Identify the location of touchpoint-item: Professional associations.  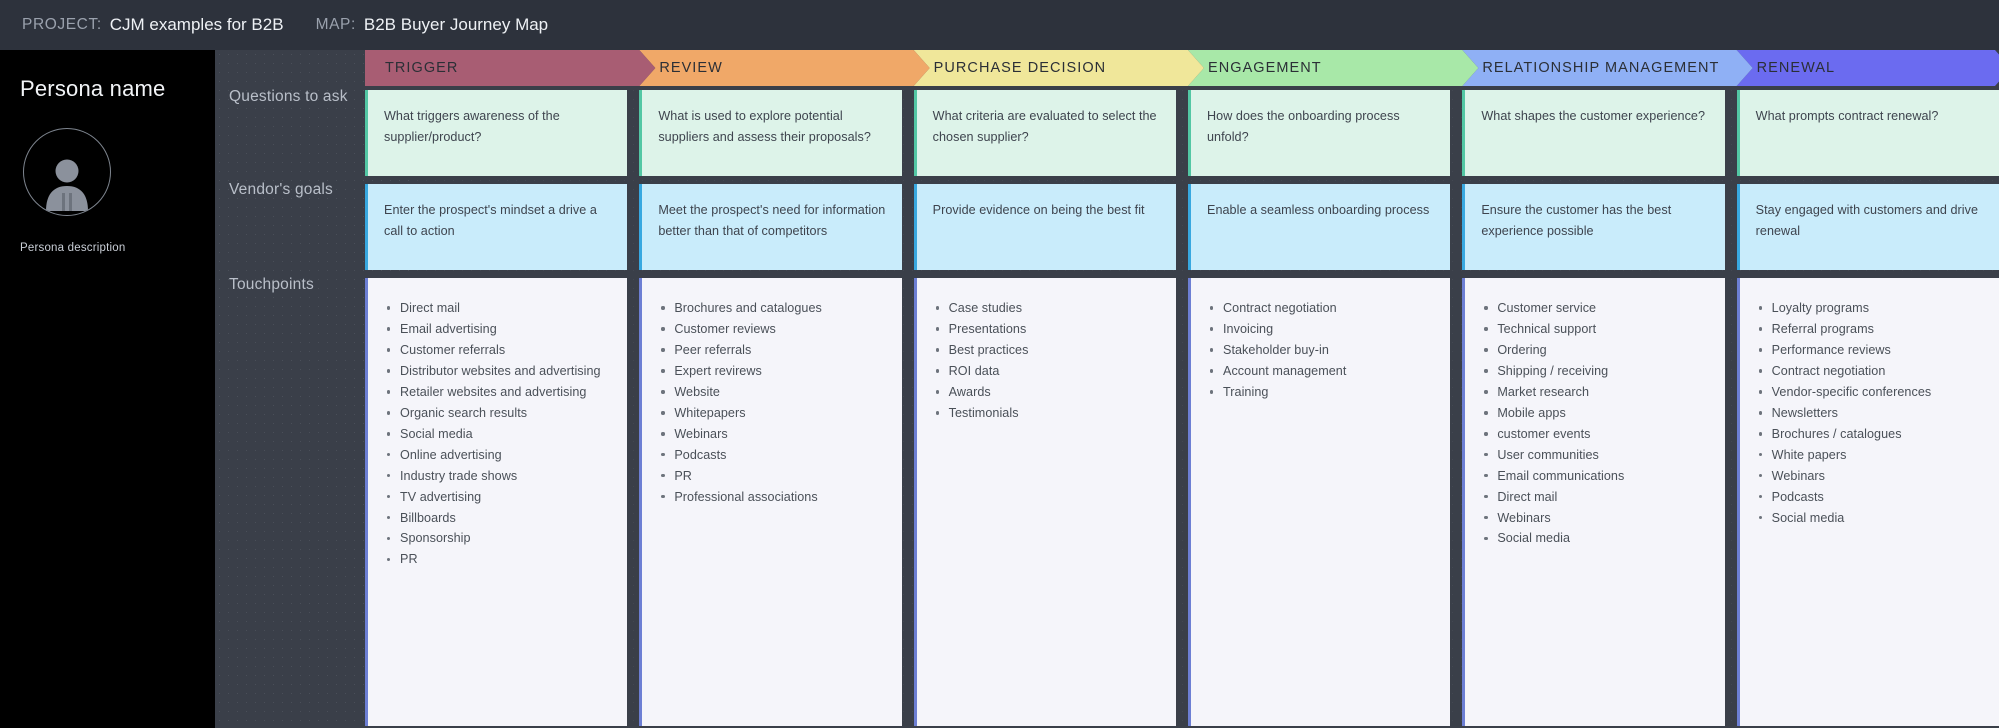
(773, 497).